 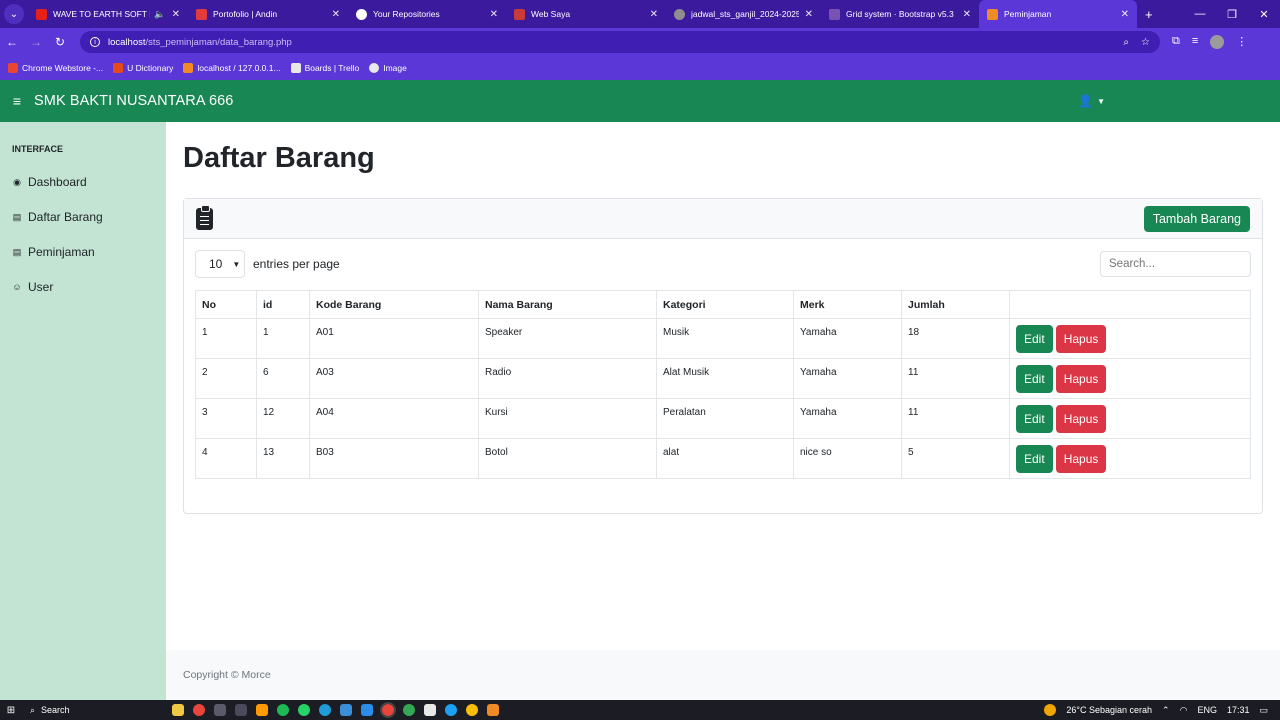 I want to click on back-icon: ←, so click(x=12, y=42).